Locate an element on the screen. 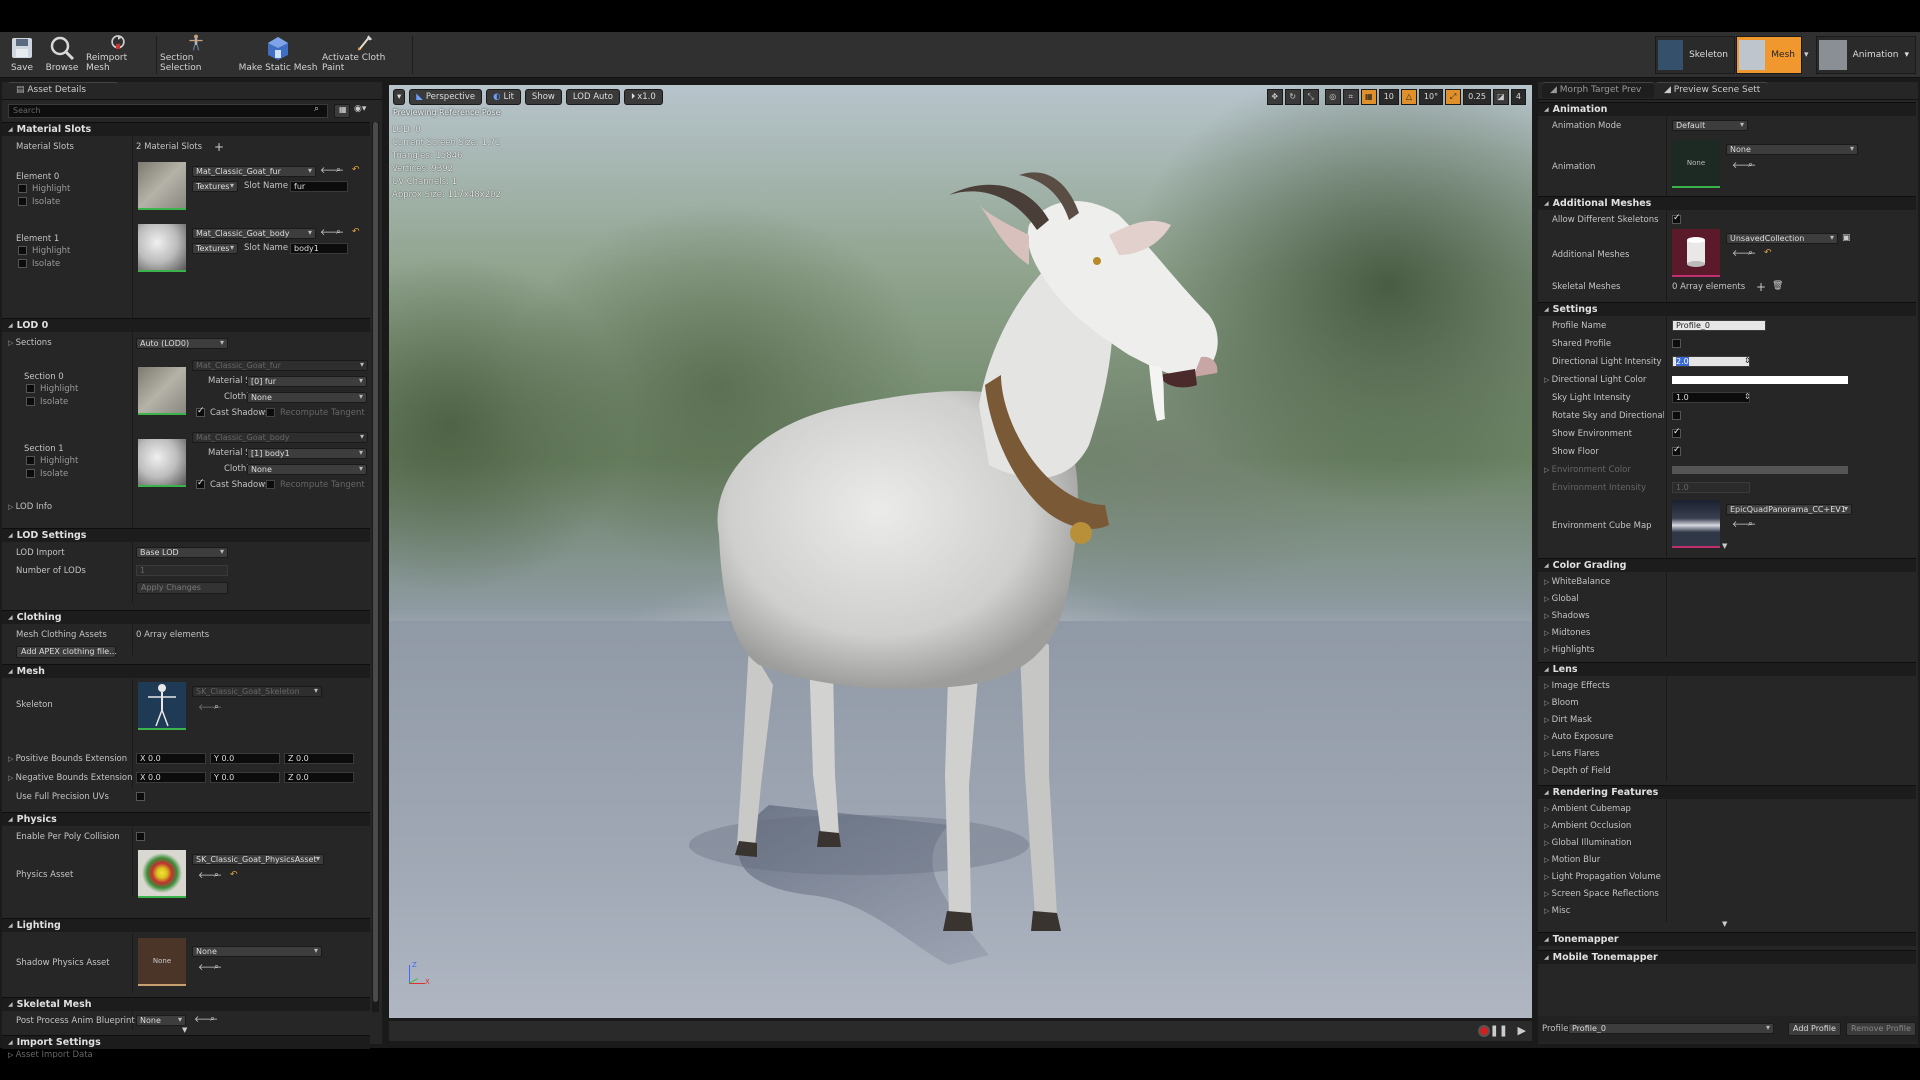 This screenshot has height=1080, width=1920. animation-mode-combo: Default is located at coordinates (1710, 125).